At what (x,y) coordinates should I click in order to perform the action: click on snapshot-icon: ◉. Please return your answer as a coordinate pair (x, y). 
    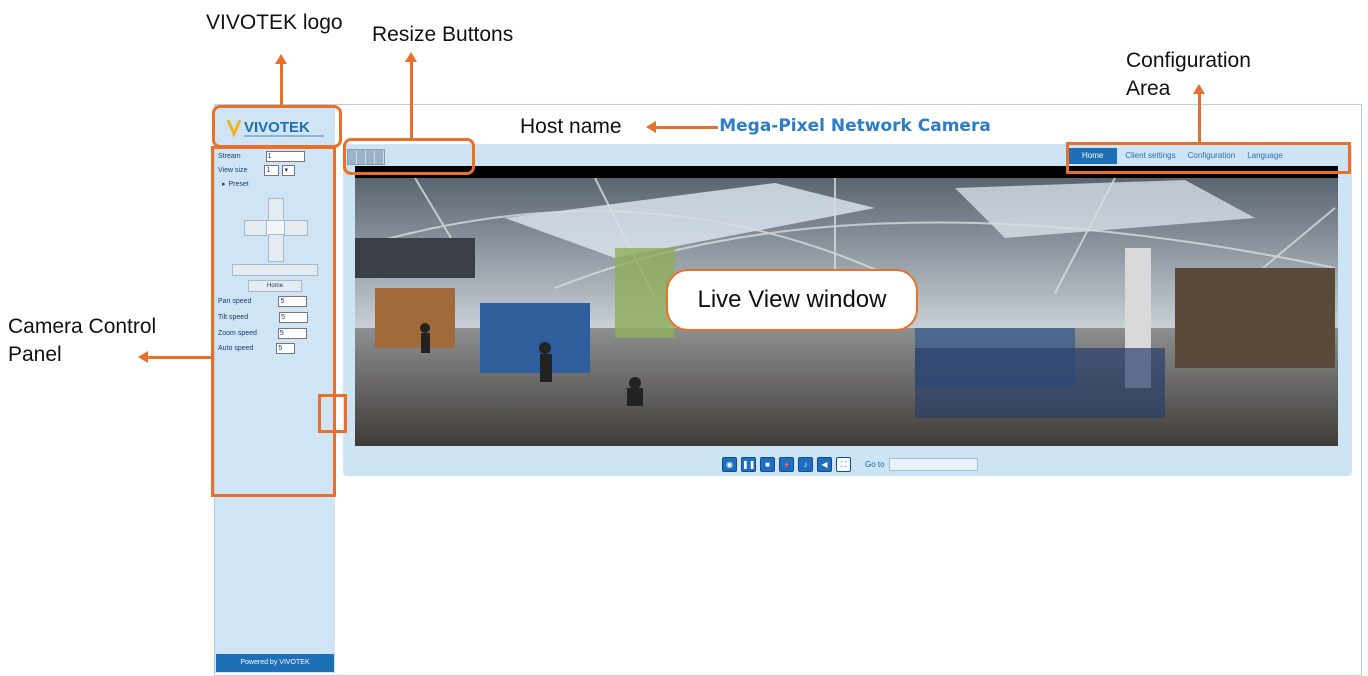
    Looking at the image, I should click on (729, 464).